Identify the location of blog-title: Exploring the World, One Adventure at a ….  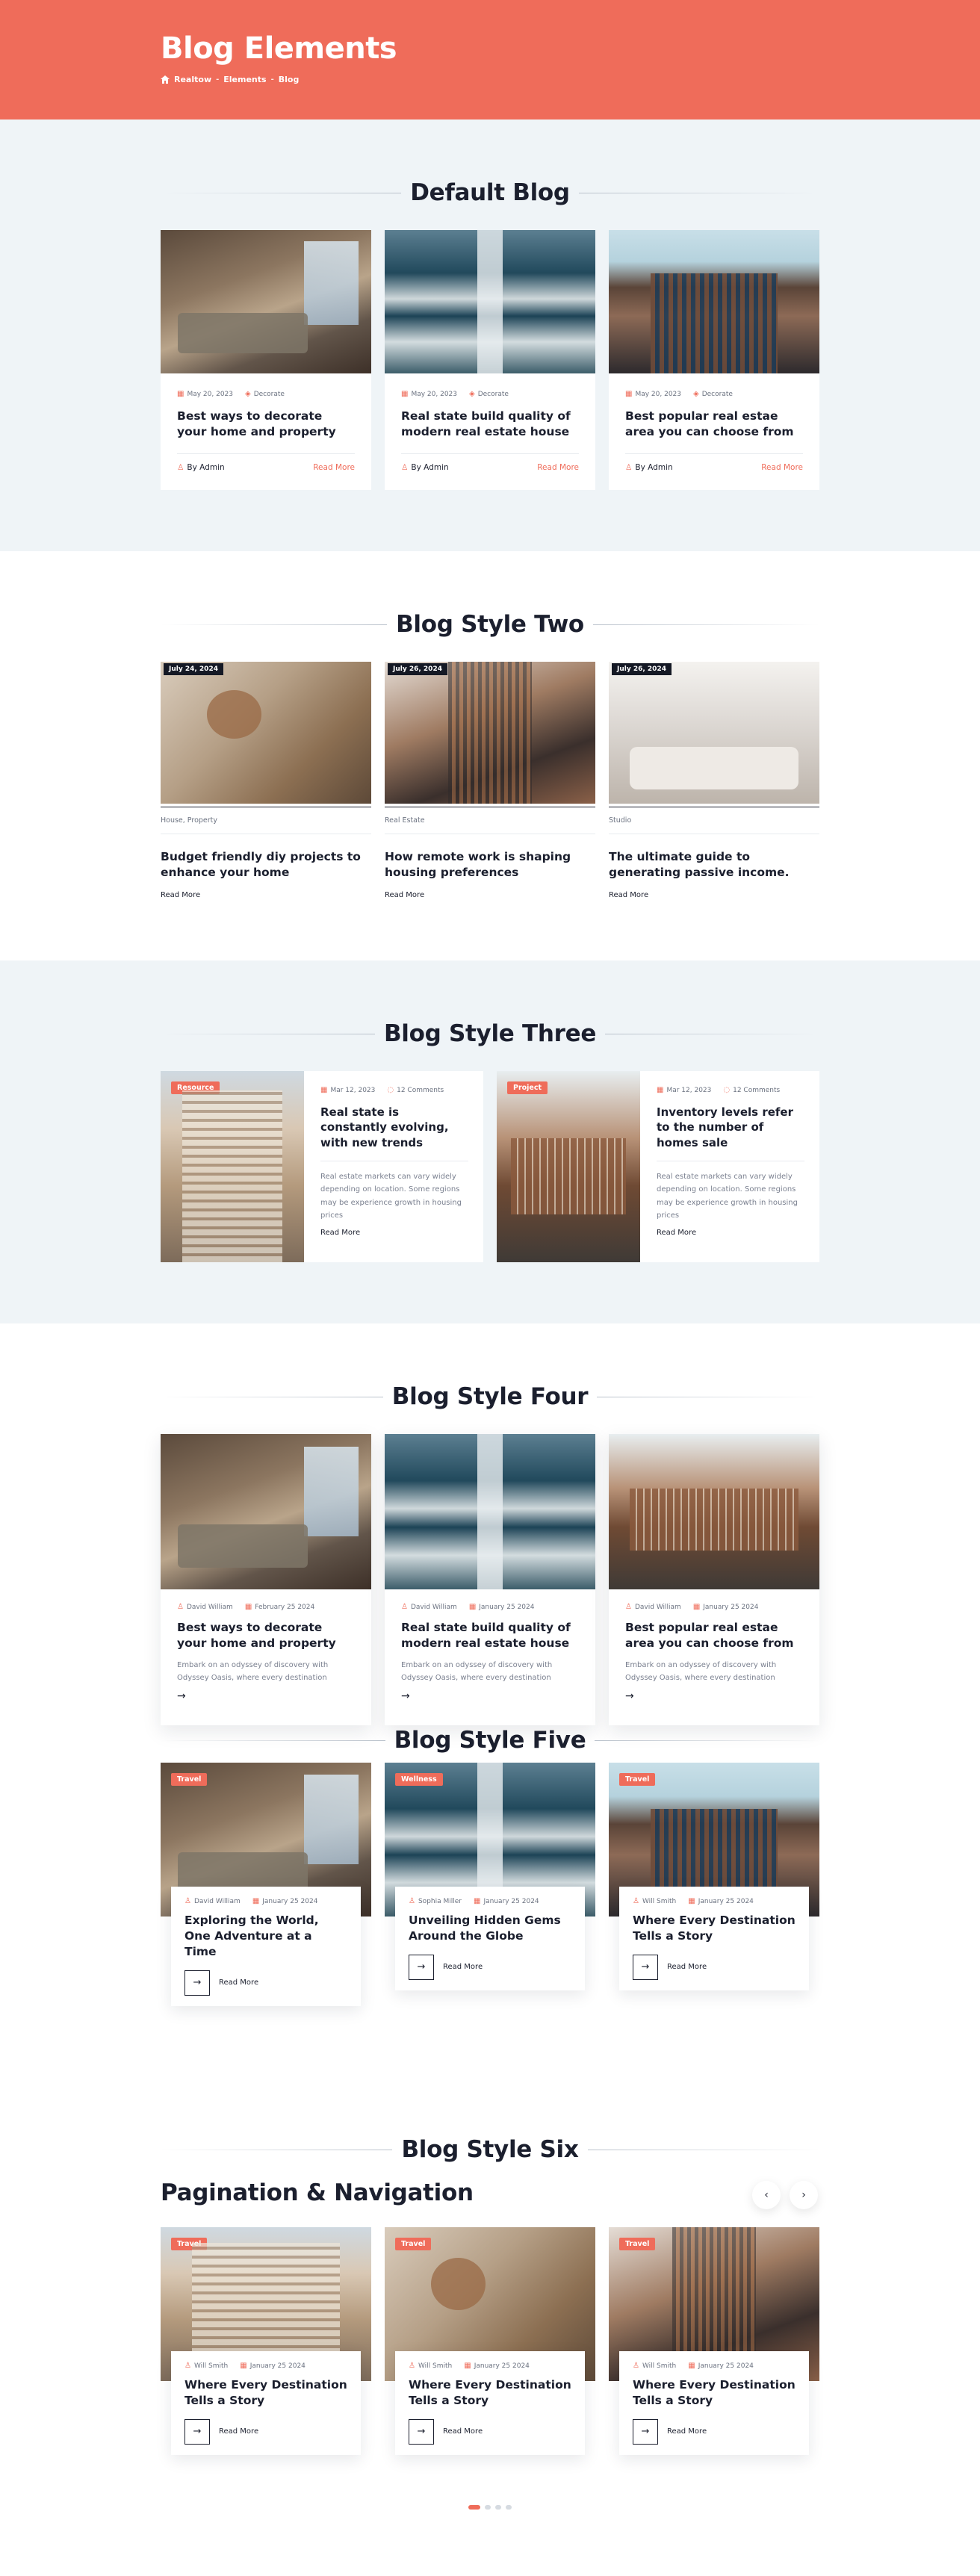
(265, 1937).